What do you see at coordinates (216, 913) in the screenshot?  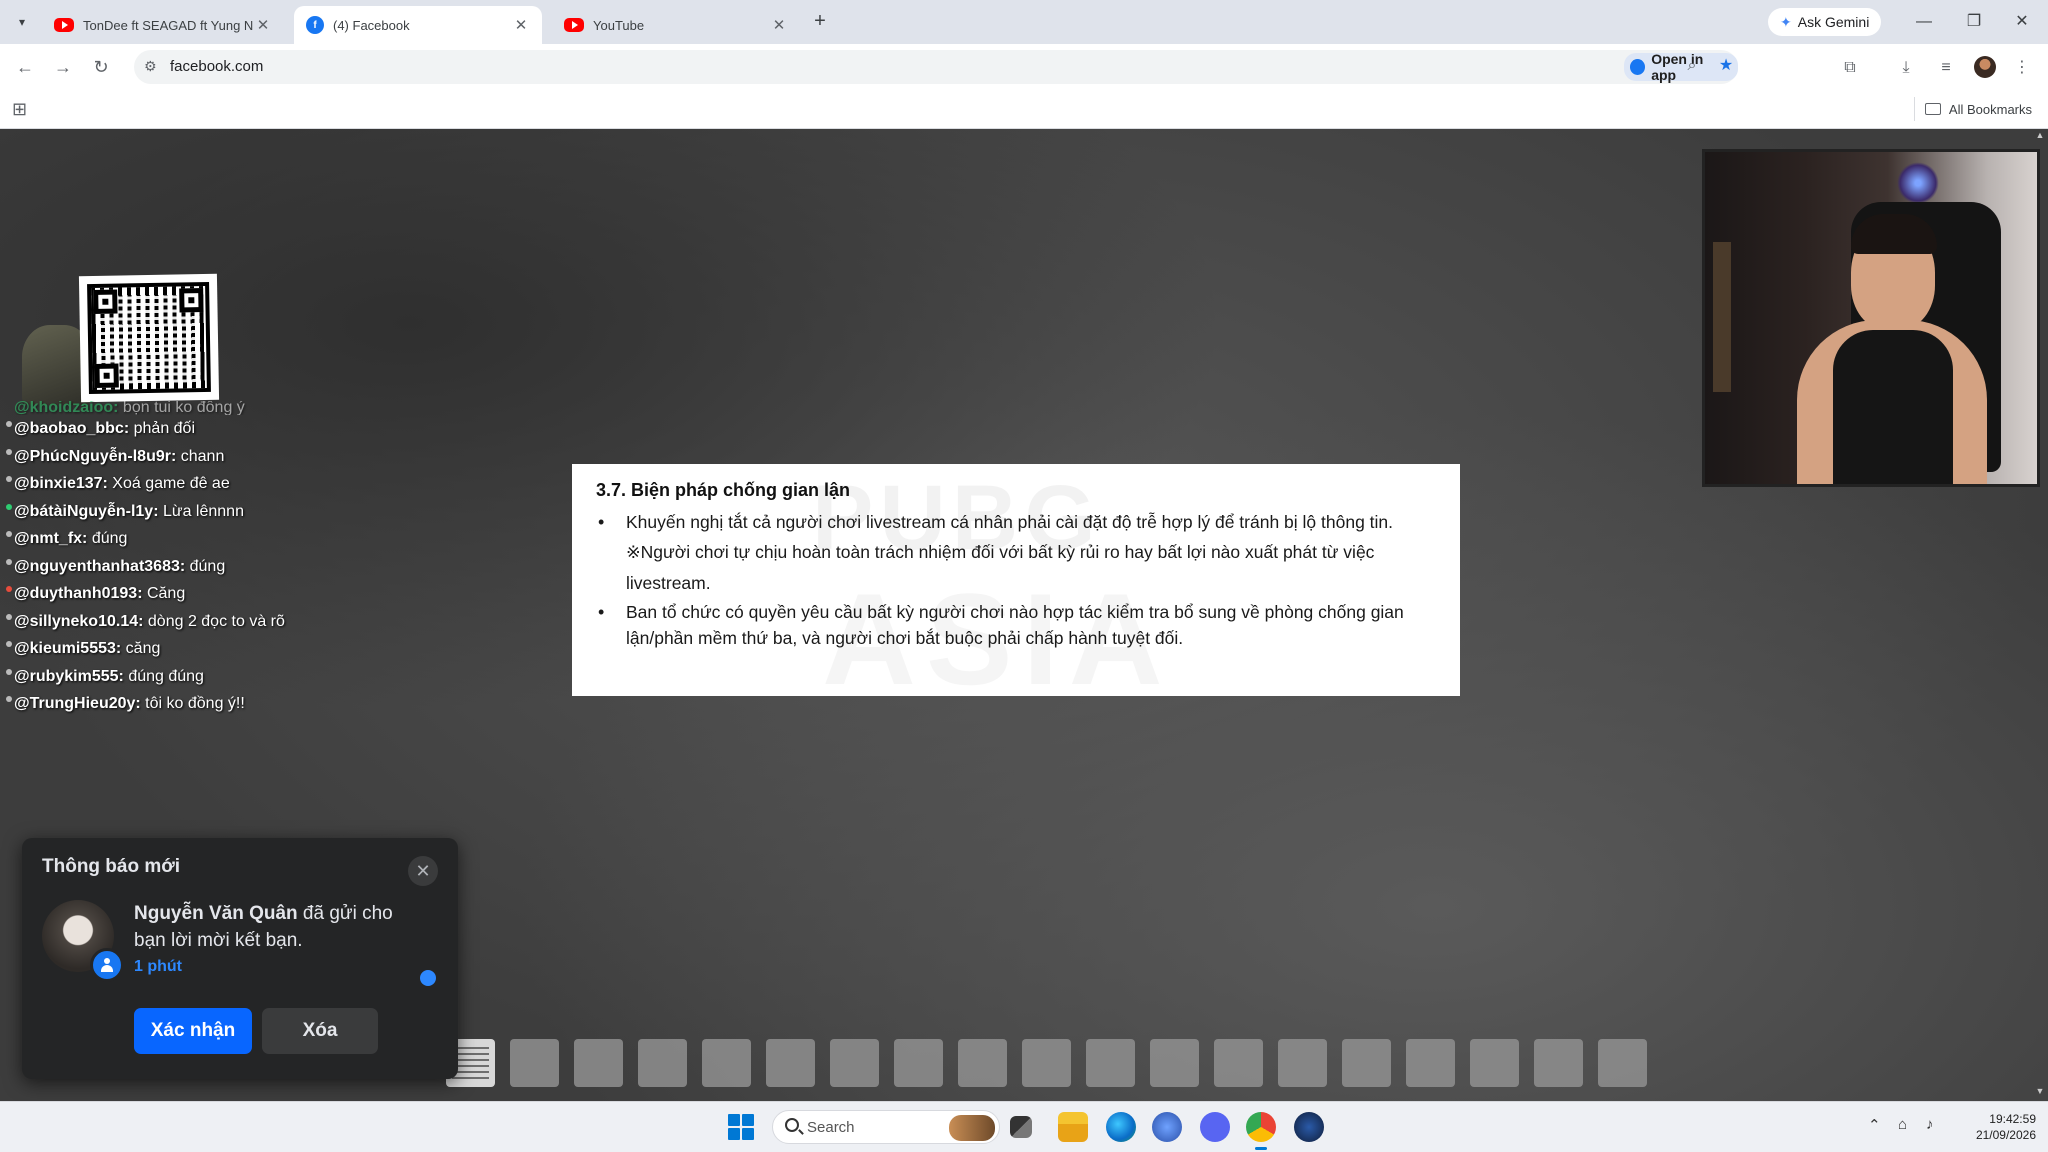 I see `sender-name: Nguyễn Văn Quân` at bounding box center [216, 913].